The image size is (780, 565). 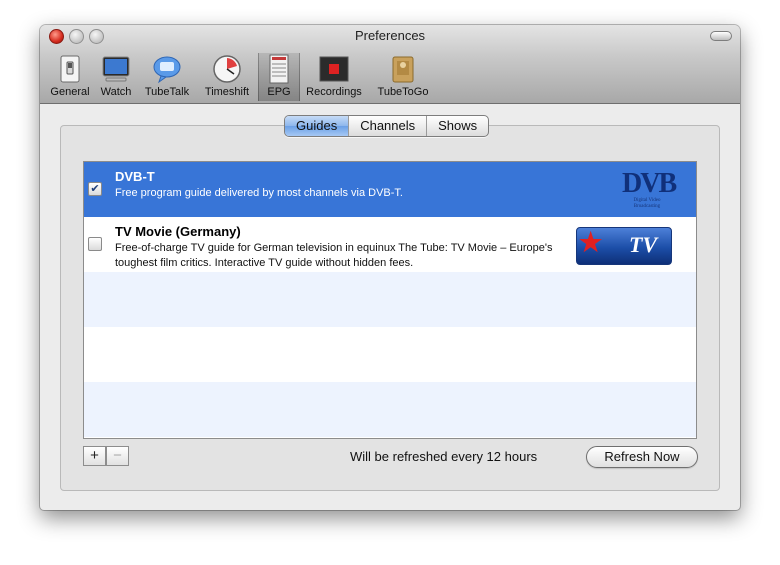 What do you see at coordinates (279, 69) in the screenshot?
I see `guide-list-icon` at bounding box center [279, 69].